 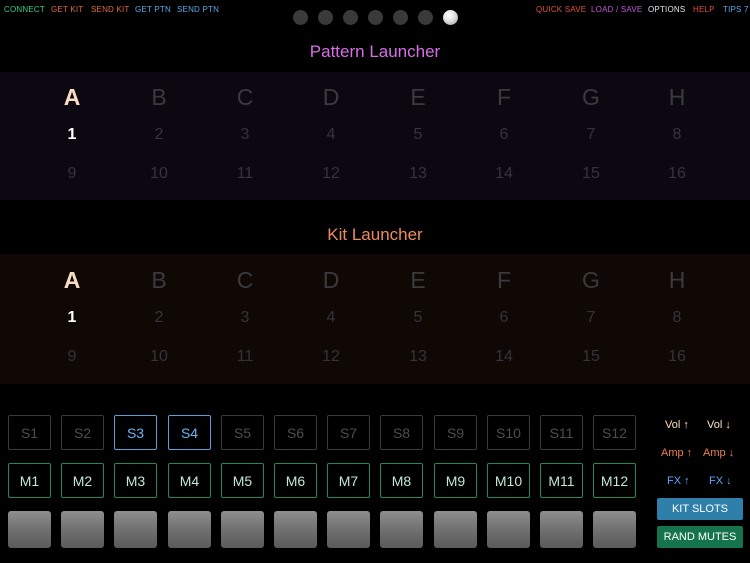 What do you see at coordinates (67, 9) in the screenshot?
I see `get-kit-button: GET KIT` at bounding box center [67, 9].